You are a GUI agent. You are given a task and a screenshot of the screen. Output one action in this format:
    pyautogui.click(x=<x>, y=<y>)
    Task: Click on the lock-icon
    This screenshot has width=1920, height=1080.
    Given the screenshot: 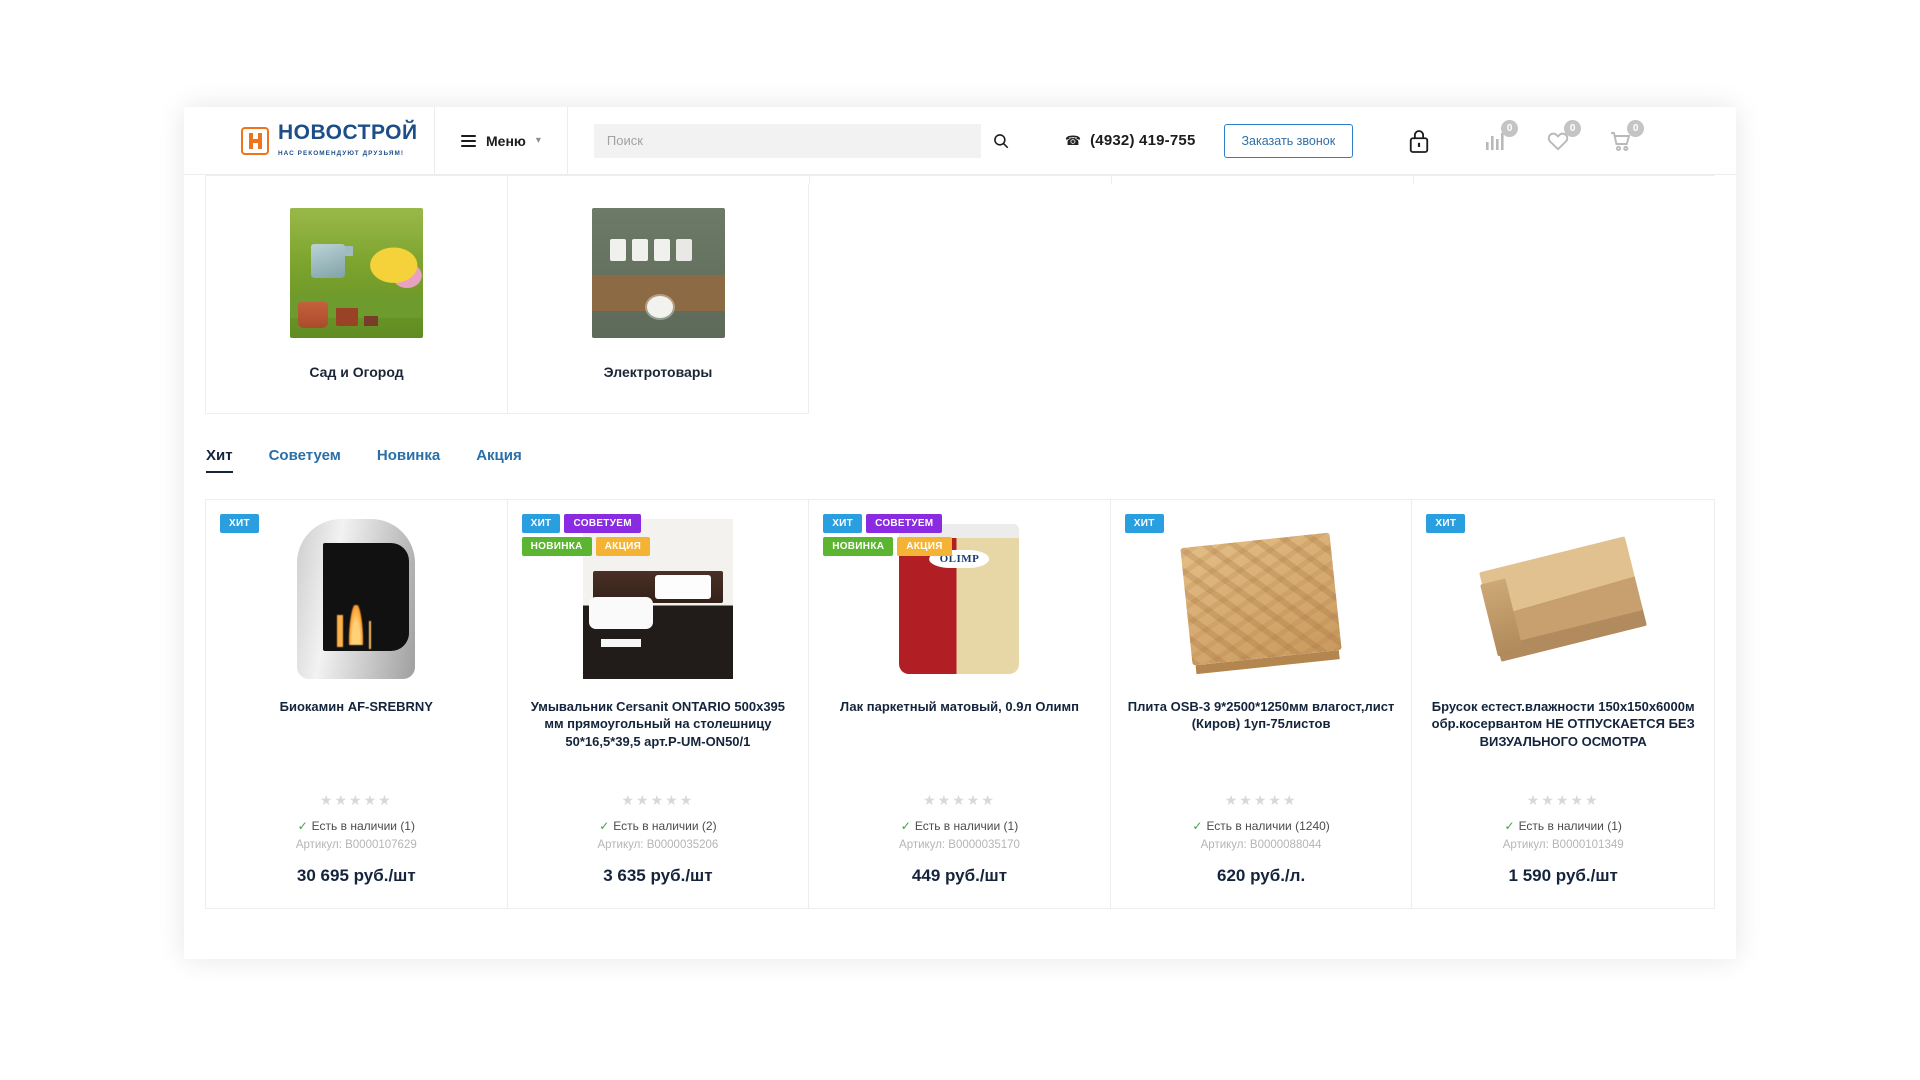 What is the action you would take?
    pyautogui.click(x=1419, y=141)
    